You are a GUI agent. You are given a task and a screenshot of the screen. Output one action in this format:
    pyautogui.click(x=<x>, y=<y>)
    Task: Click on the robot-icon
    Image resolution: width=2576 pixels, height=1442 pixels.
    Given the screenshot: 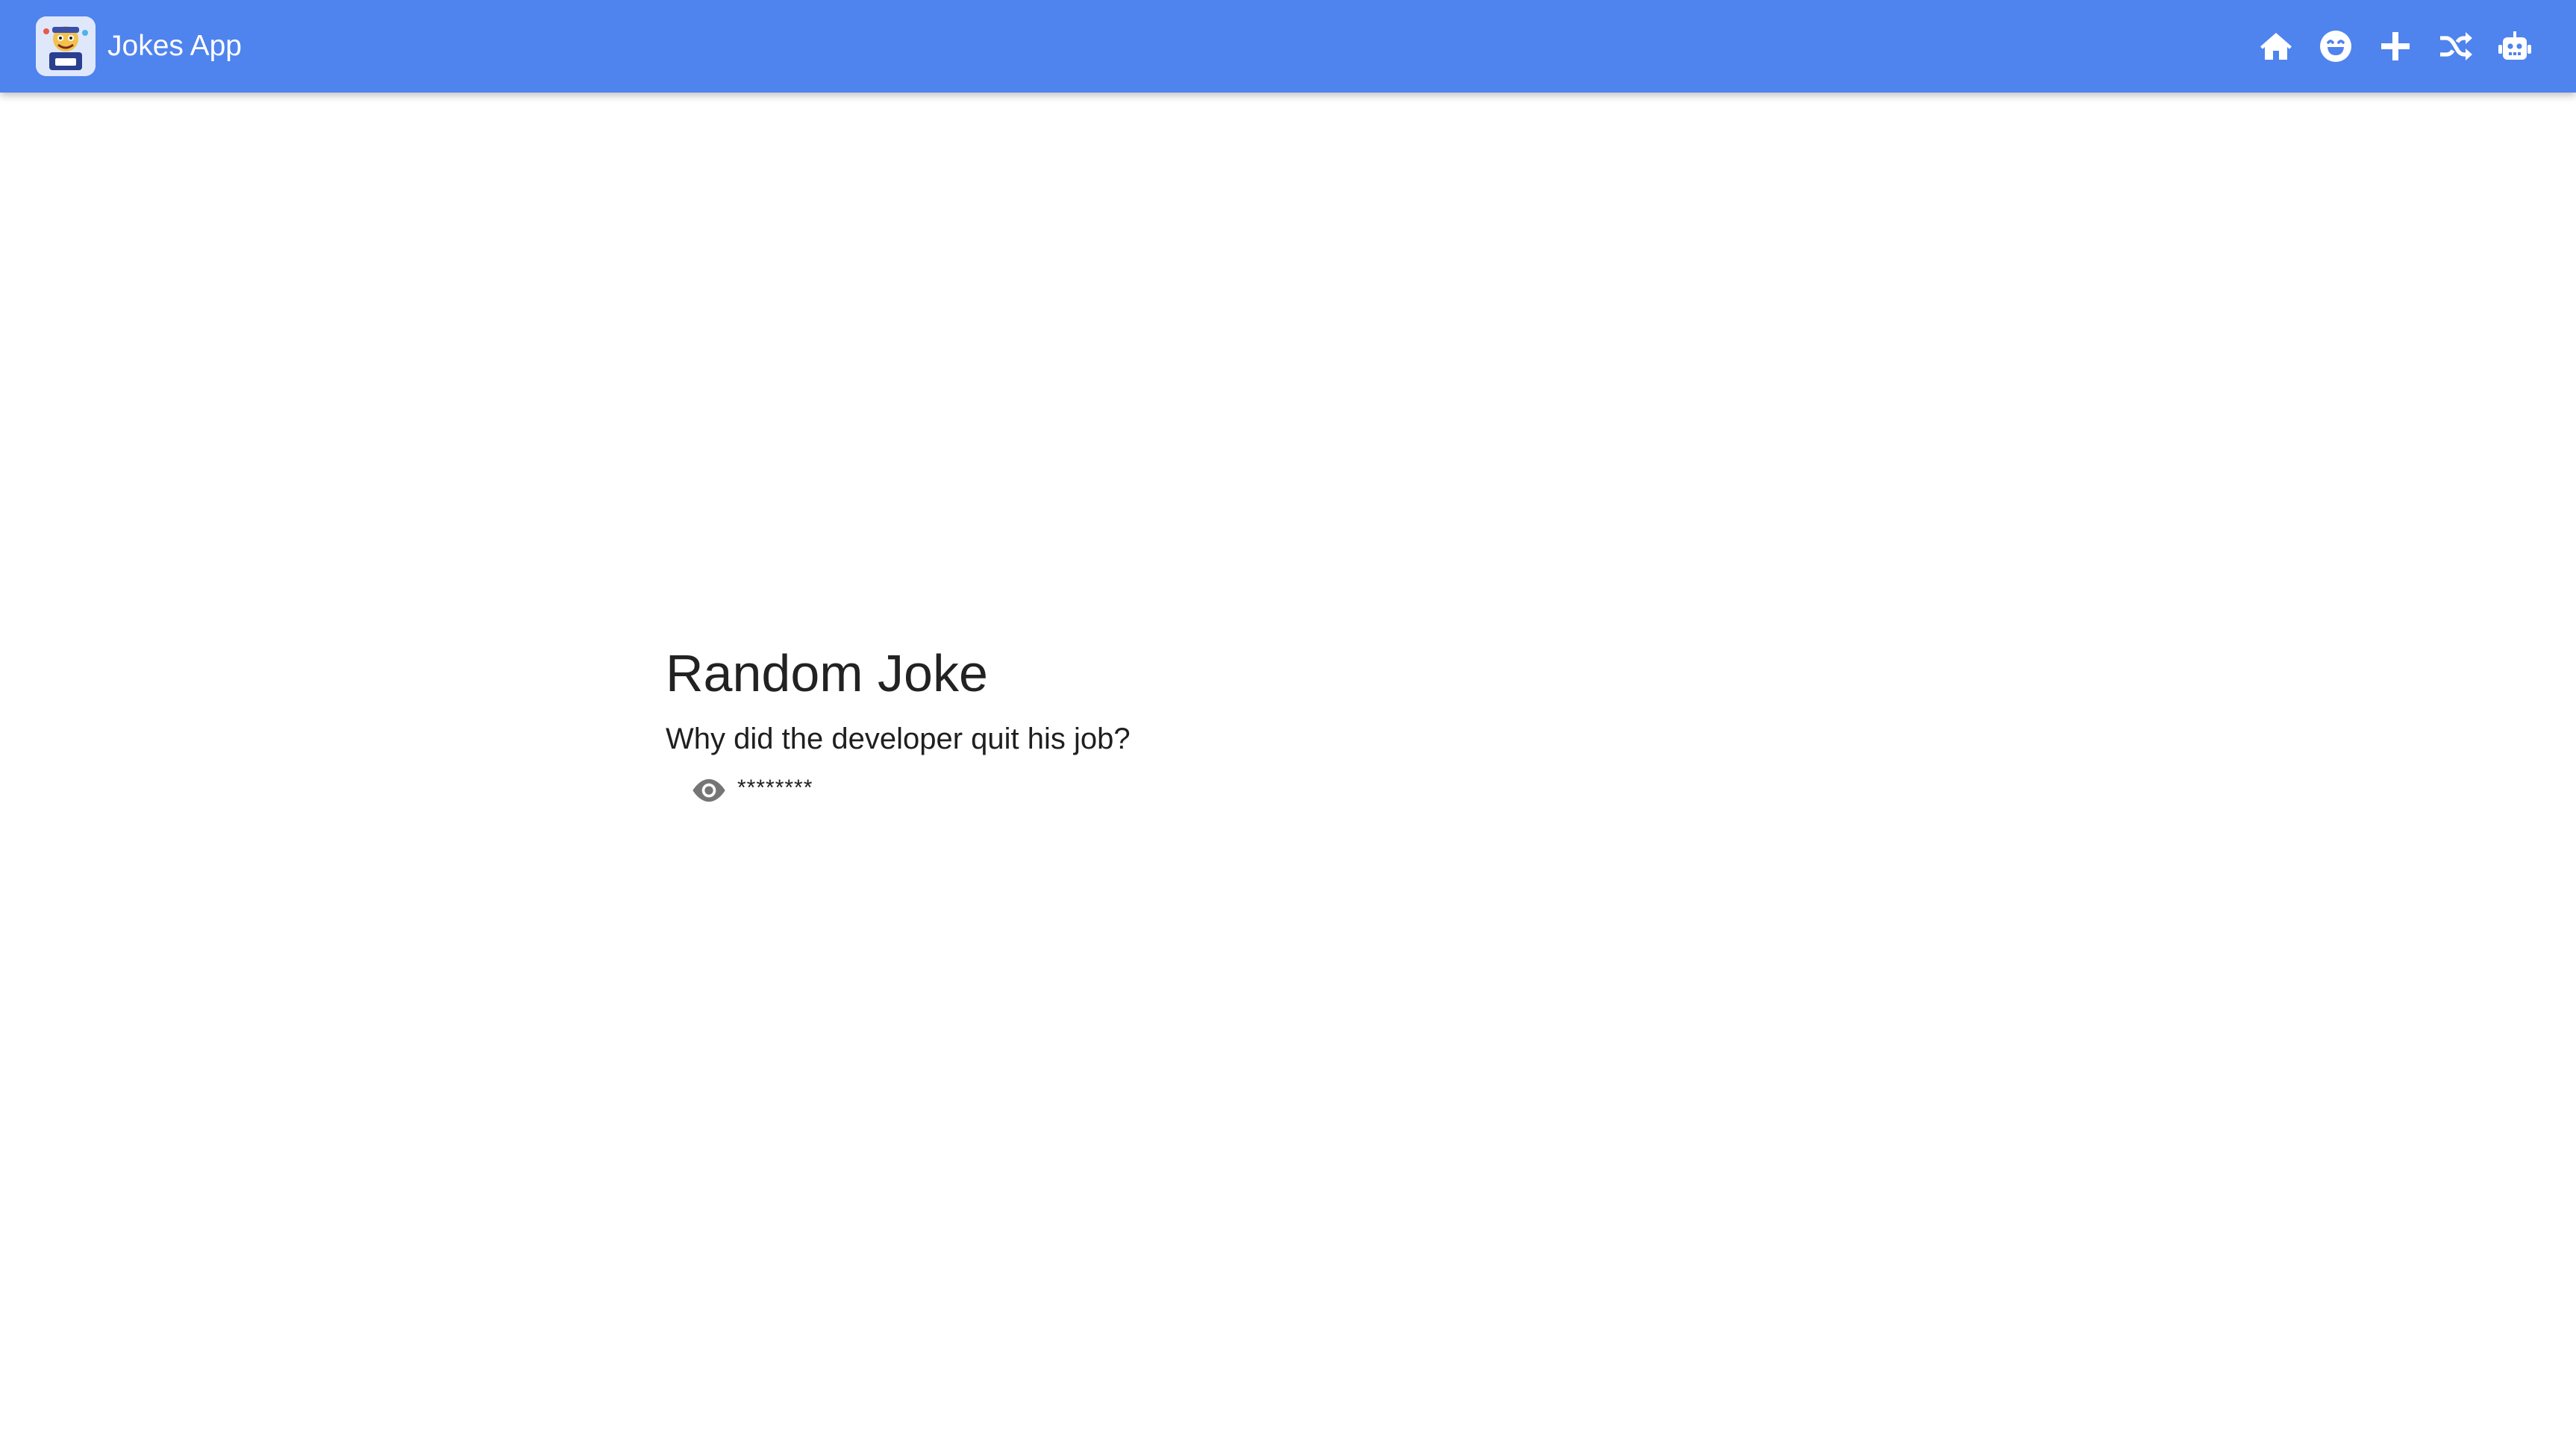 What is the action you would take?
    pyautogui.click(x=2515, y=46)
    